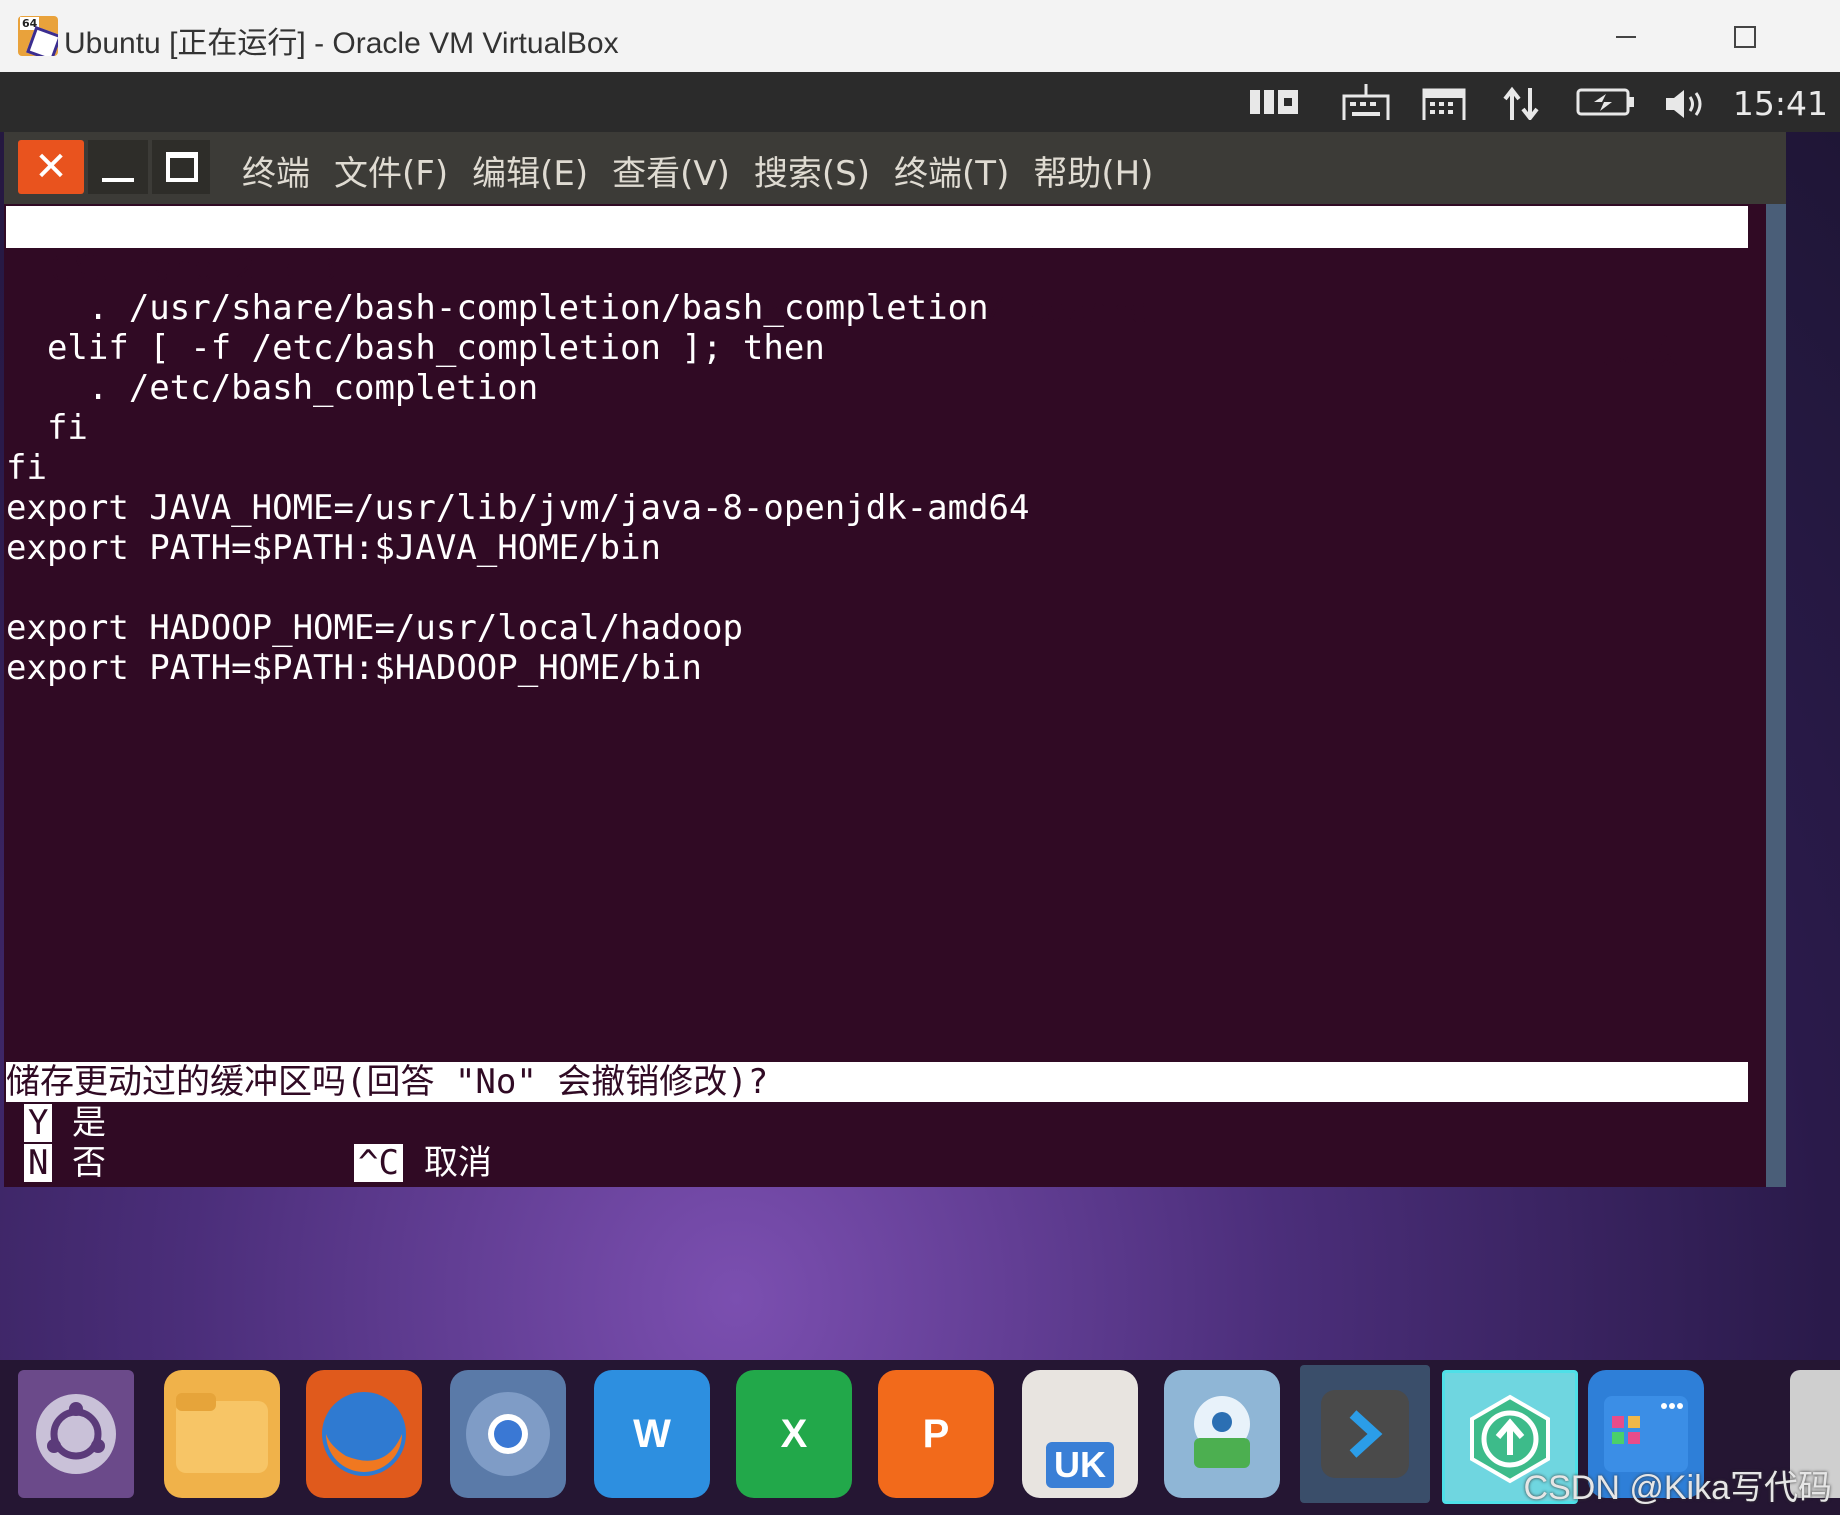  What do you see at coordinates (181, 167) in the screenshot?
I see `maximize-button` at bounding box center [181, 167].